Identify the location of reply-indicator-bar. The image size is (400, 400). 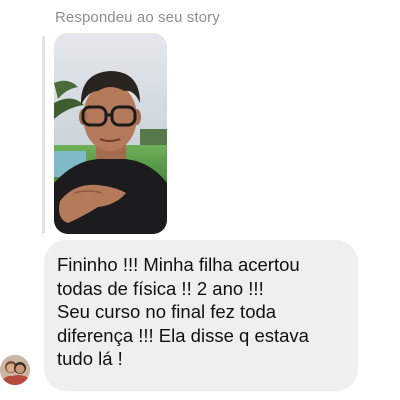
(43, 135).